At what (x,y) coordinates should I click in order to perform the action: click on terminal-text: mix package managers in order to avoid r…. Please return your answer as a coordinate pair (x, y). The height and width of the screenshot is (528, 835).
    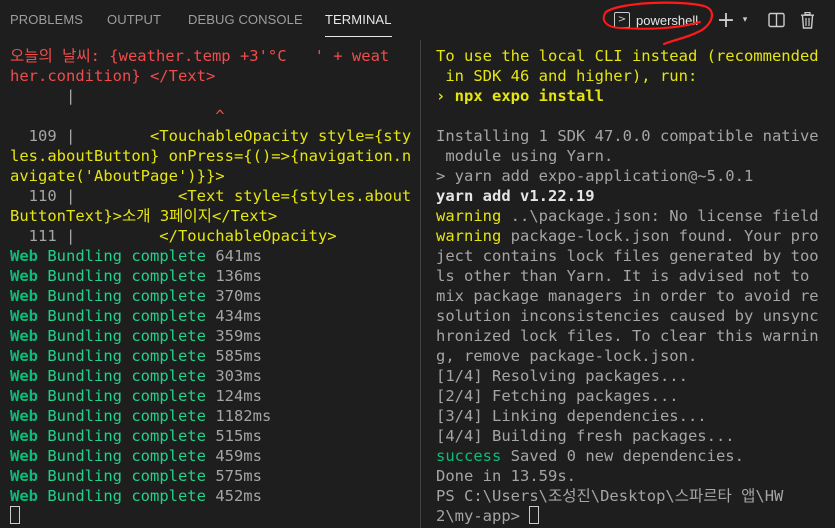
    Looking at the image, I should click on (627, 296).